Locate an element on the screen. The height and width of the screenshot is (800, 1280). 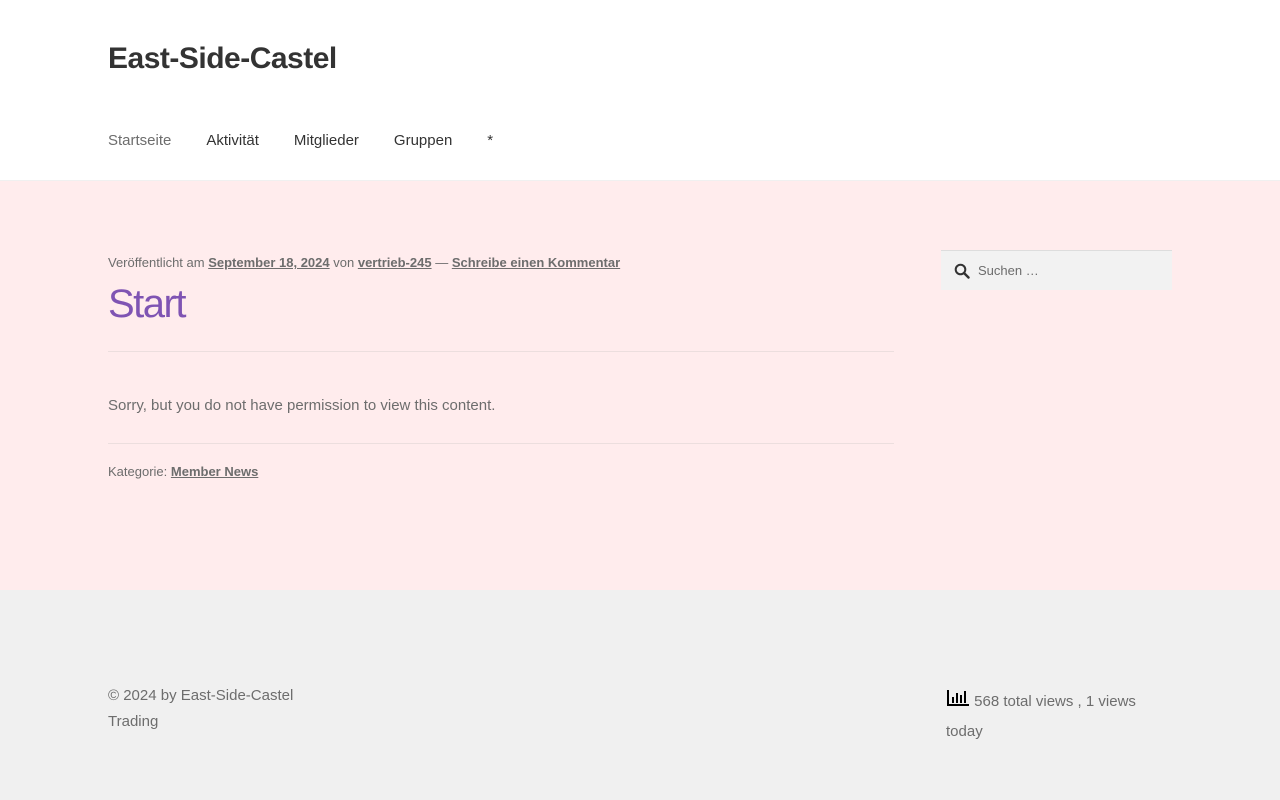
nav-item-startseite: Startseite is located at coordinates (139, 142).